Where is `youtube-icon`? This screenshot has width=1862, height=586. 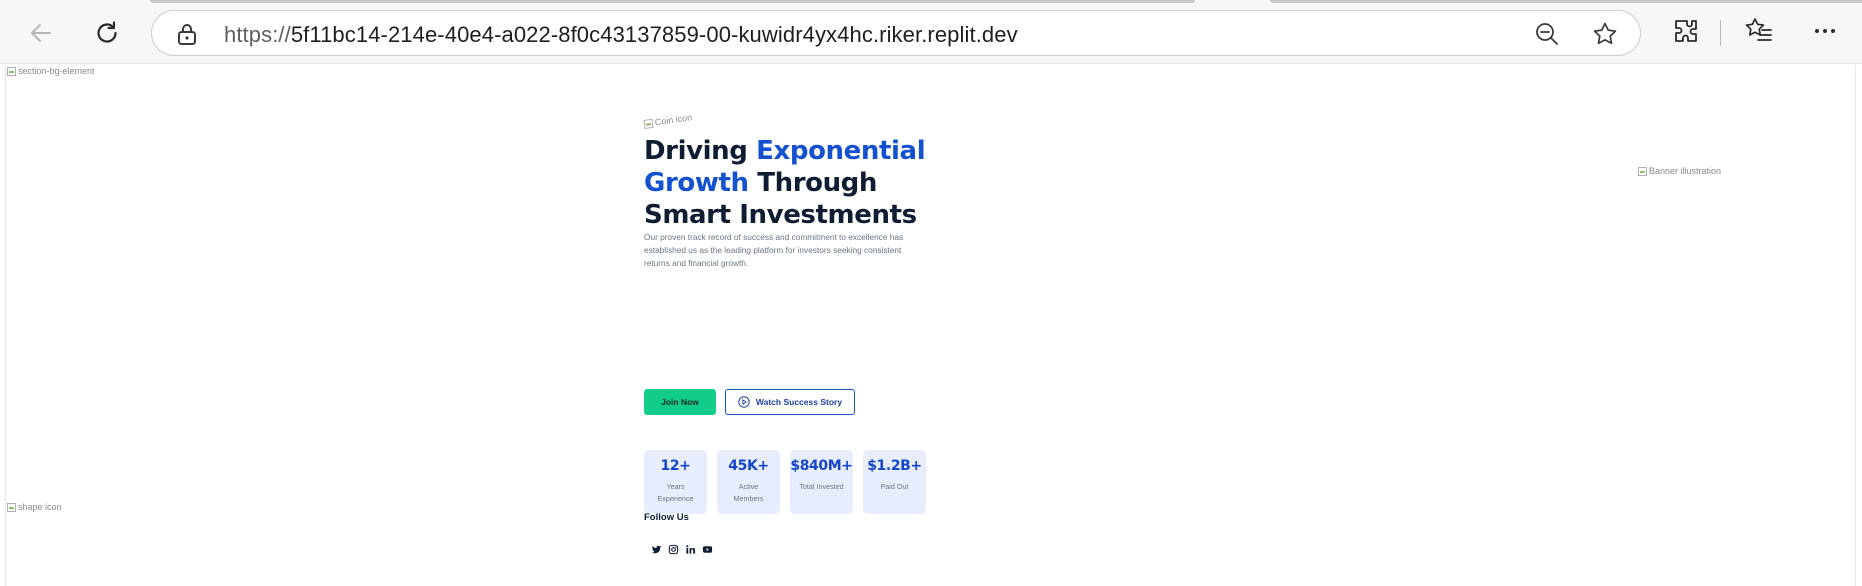 youtube-icon is located at coordinates (707, 549).